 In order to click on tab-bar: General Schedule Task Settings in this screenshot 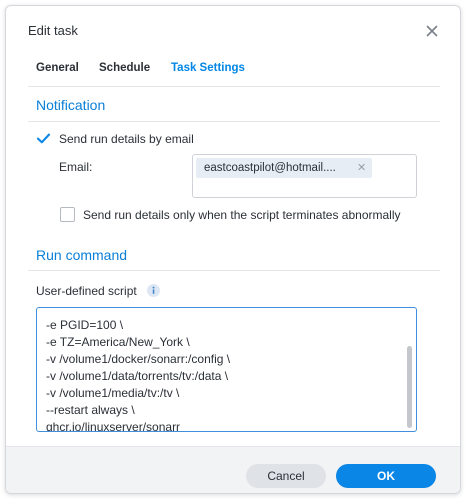, I will do `click(233, 73)`.